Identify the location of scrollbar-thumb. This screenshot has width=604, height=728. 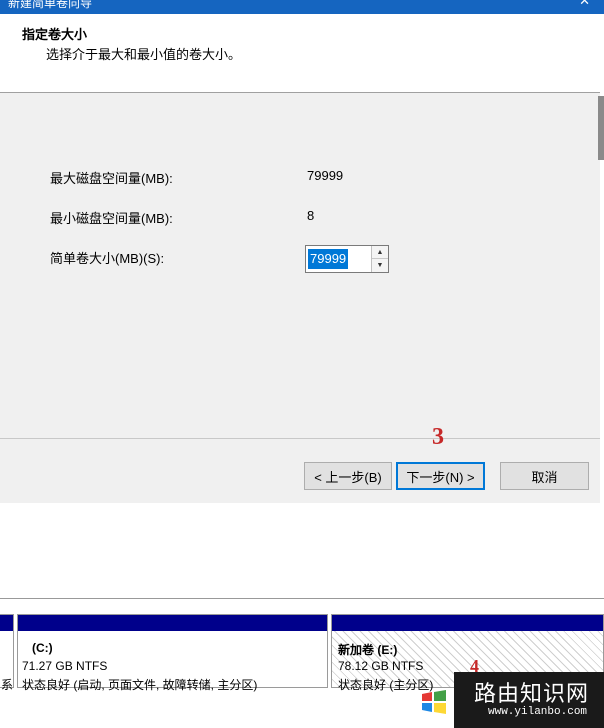
(601, 128).